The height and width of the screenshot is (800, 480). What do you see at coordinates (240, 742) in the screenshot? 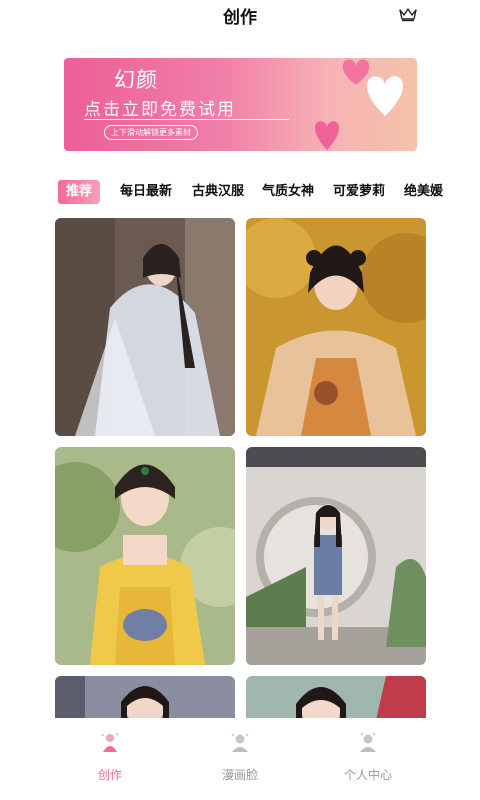
I see `comic-face-icon` at bounding box center [240, 742].